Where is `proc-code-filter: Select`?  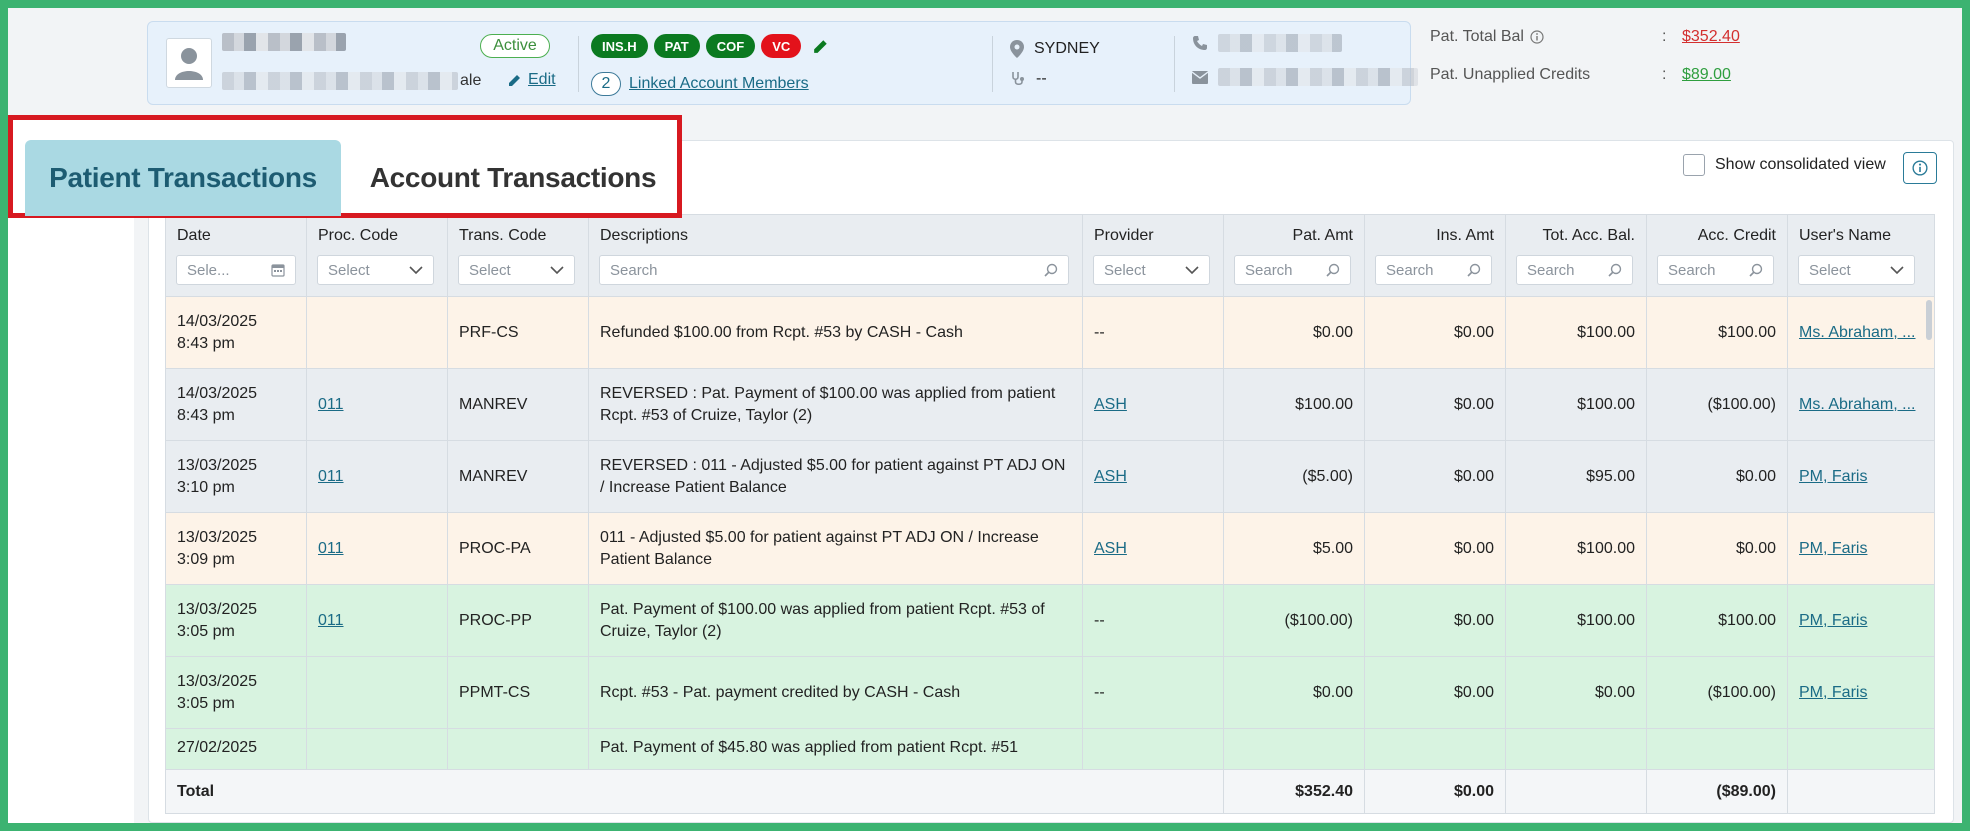 proc-code-filter: Select is located at coordinates (375, 270).